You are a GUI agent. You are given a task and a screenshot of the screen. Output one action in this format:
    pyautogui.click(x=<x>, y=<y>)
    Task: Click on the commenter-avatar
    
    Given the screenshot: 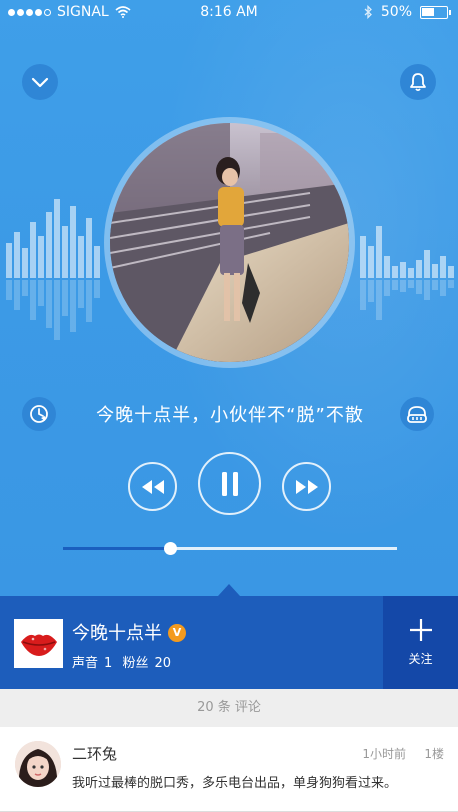 What is the action you would take?
    pyautogui.click(x=38, y=764)
    